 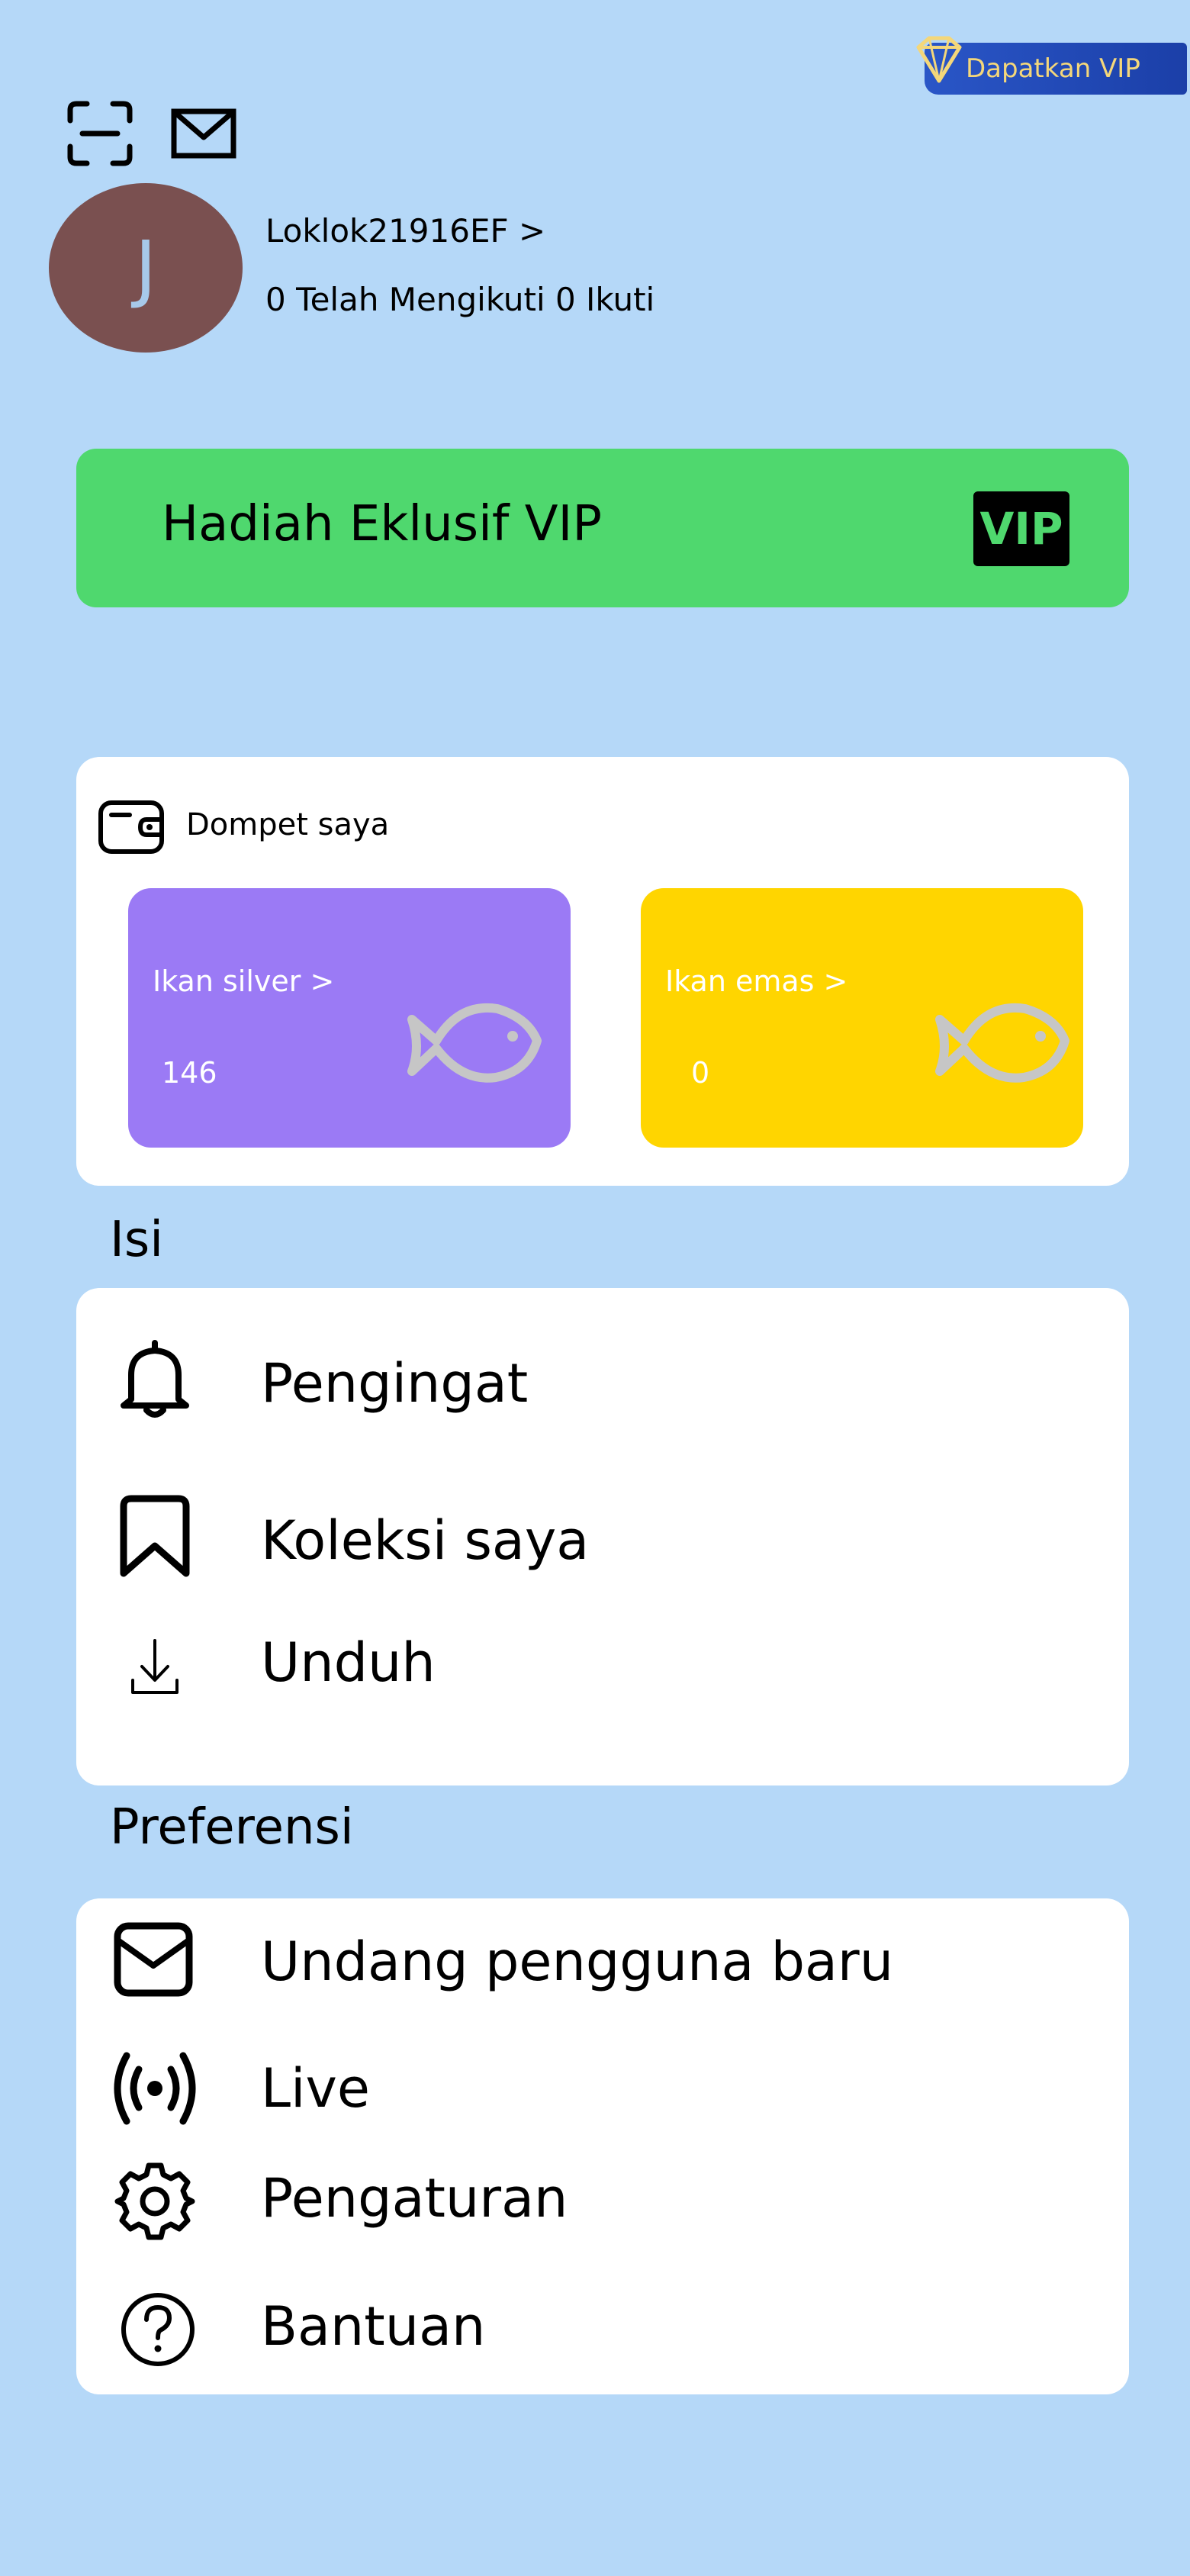 I want to click on menu-item-reminder, so click(x=602, y=1383).